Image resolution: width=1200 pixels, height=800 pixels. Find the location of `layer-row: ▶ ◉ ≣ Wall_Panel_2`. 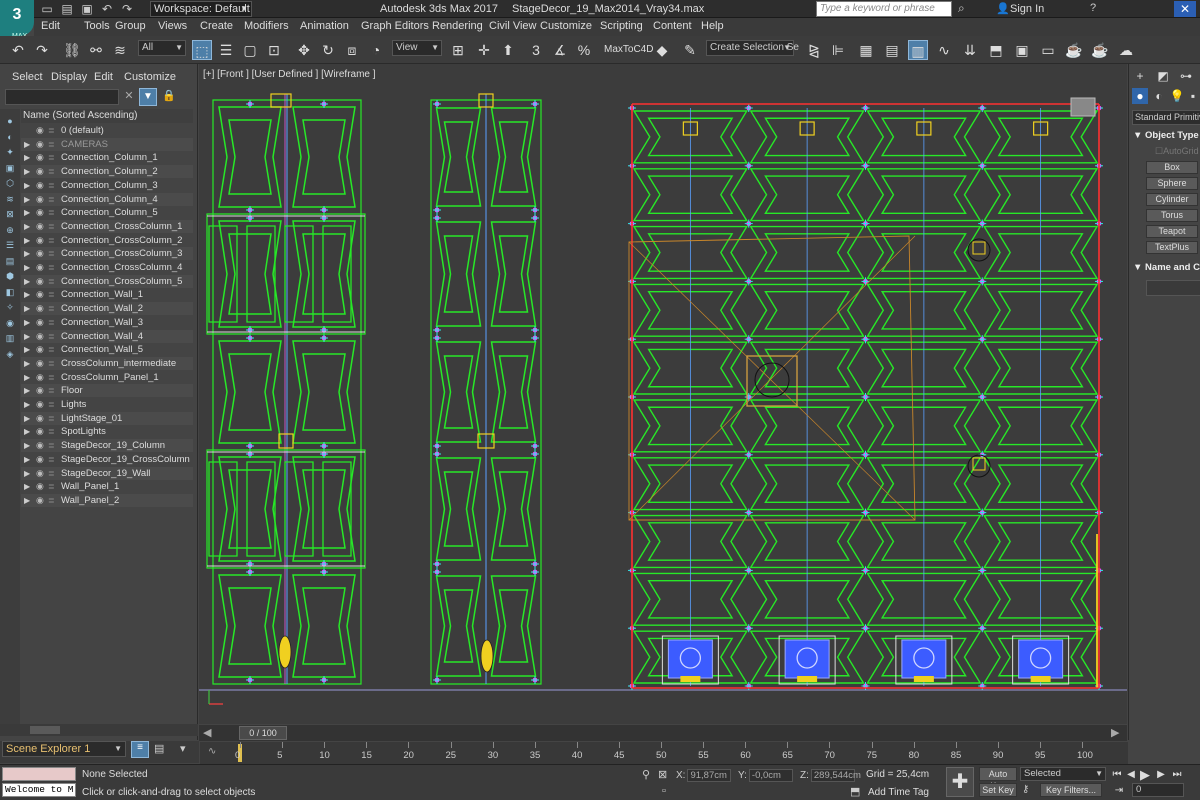

layer-row: ▶ ◉ ≣ Wall_Panel_2 is located at coordinates (107, 500).